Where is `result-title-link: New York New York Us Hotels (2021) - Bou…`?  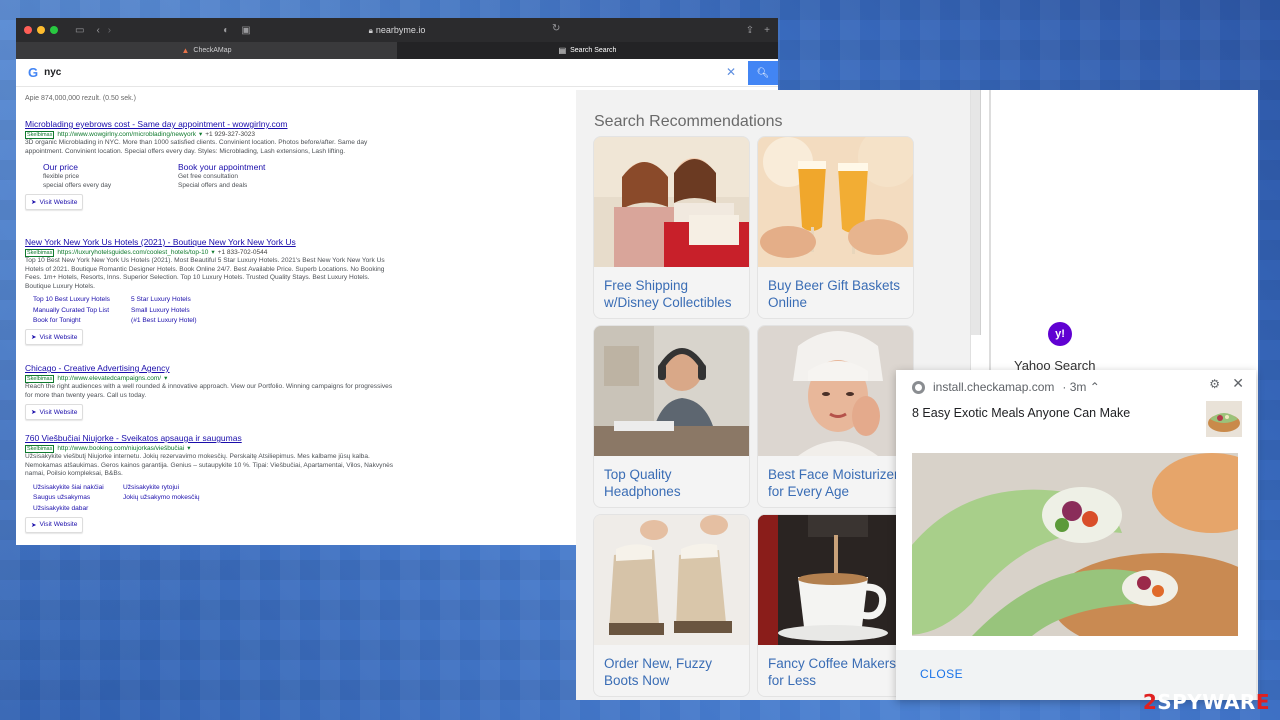 result-title-link: New York New York Us Hotels (2021) - Bou… is located at coordinates (210, 242).